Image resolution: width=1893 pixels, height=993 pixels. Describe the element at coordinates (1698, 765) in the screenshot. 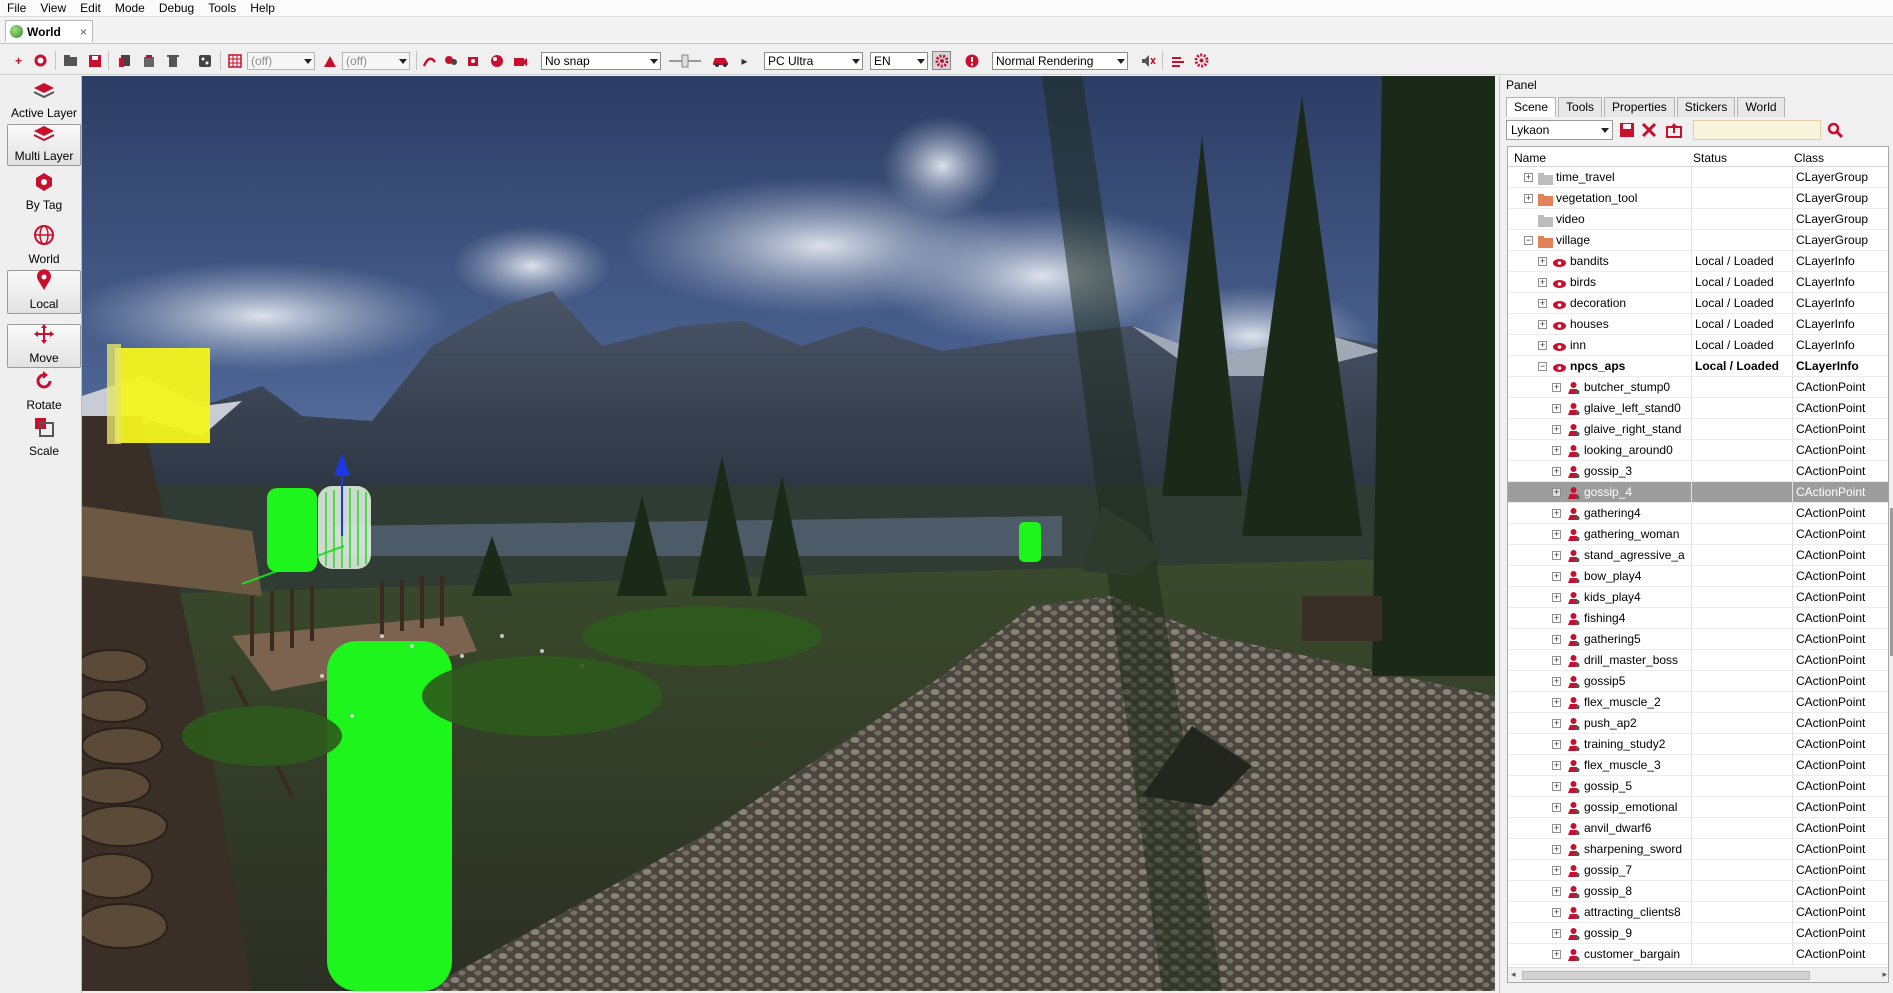

I see `tree-row: + flex_muscle_3 CActionPoint` at that location.